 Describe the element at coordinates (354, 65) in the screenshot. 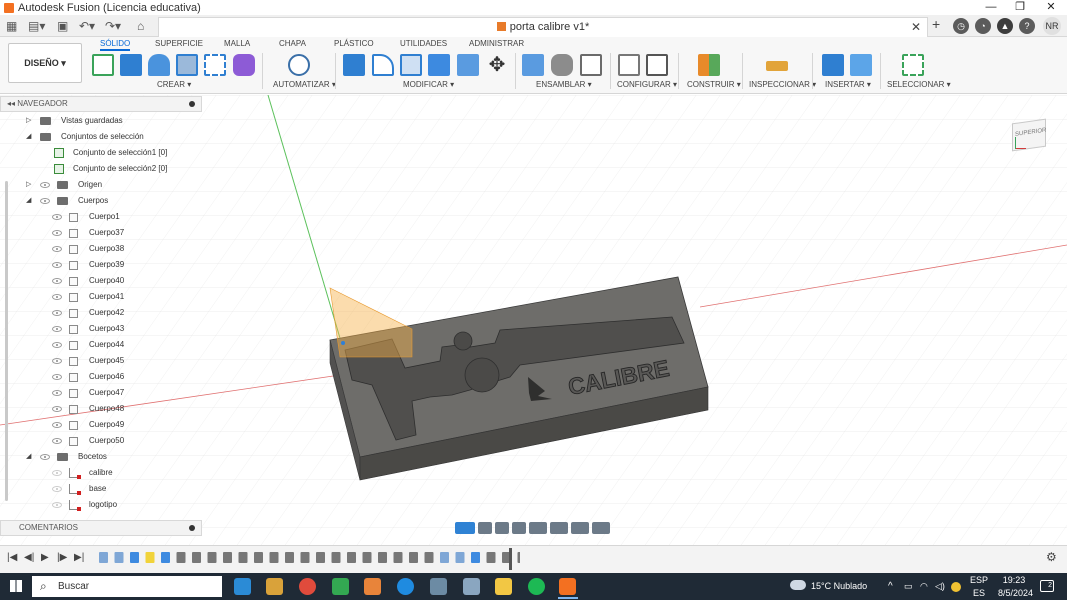

I see `press-pull-icon` at that location.